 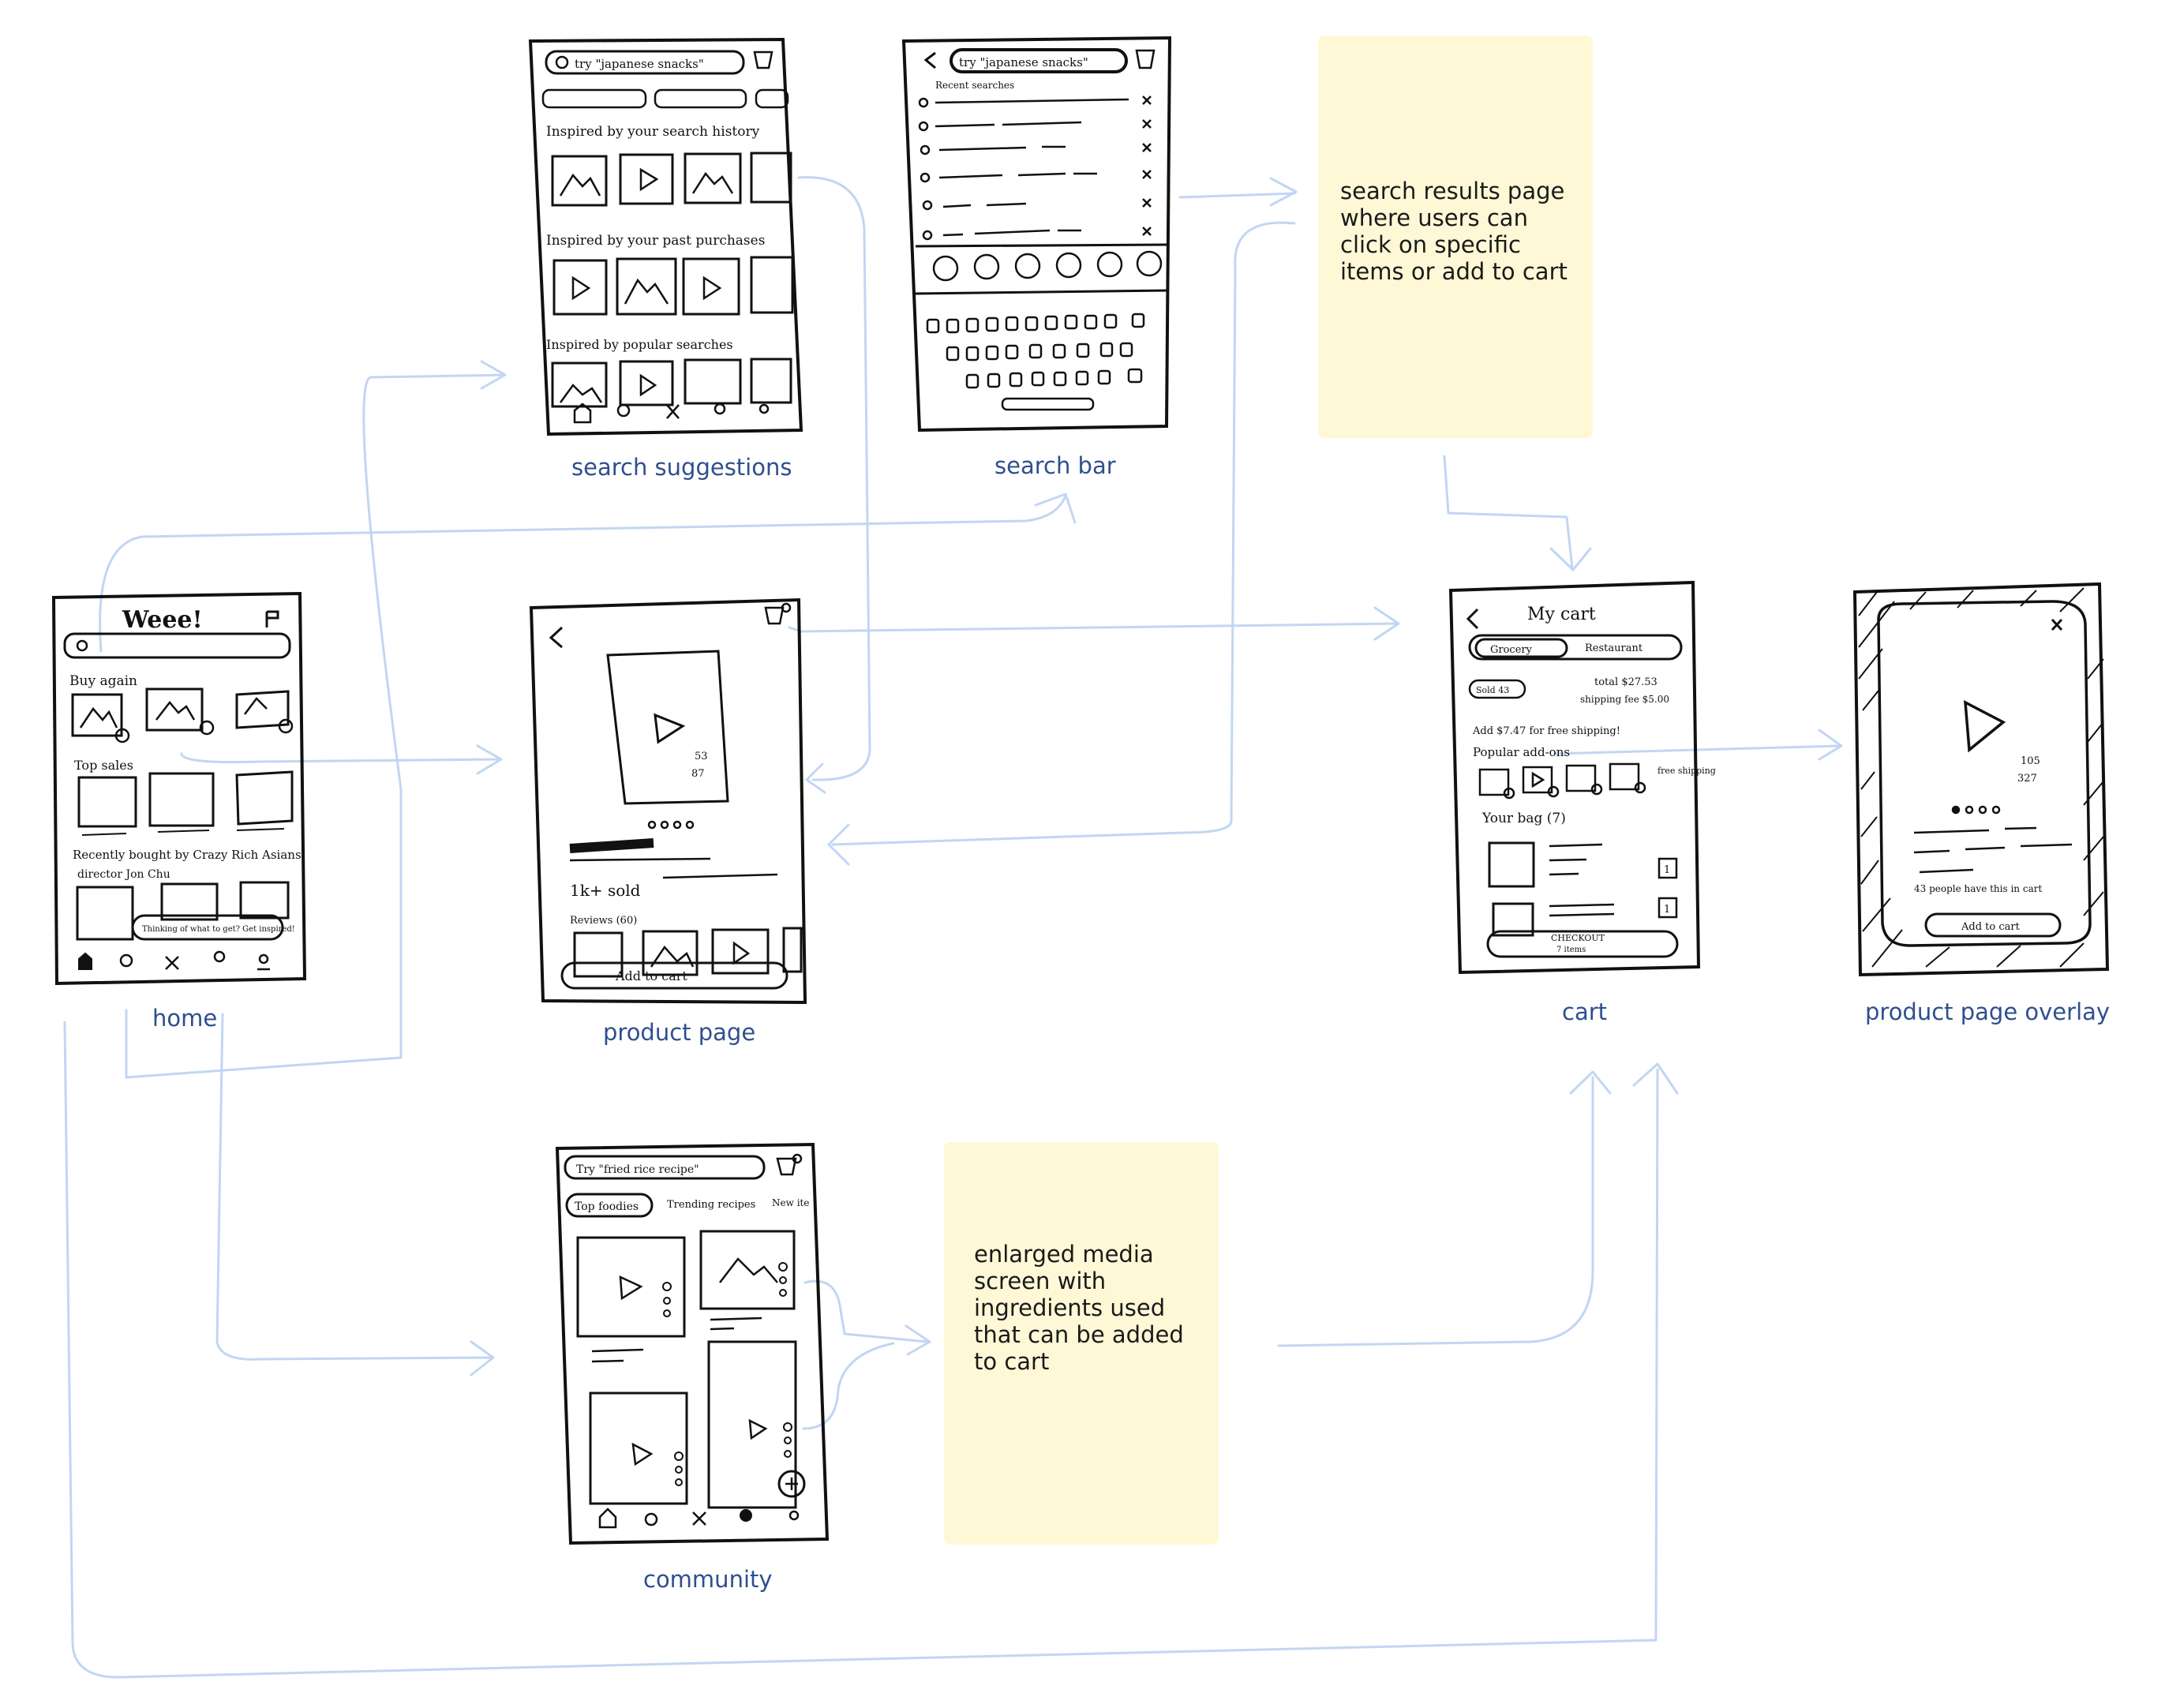 I want to click on cart-qty-2: 1, so click(x=1667, y=910).